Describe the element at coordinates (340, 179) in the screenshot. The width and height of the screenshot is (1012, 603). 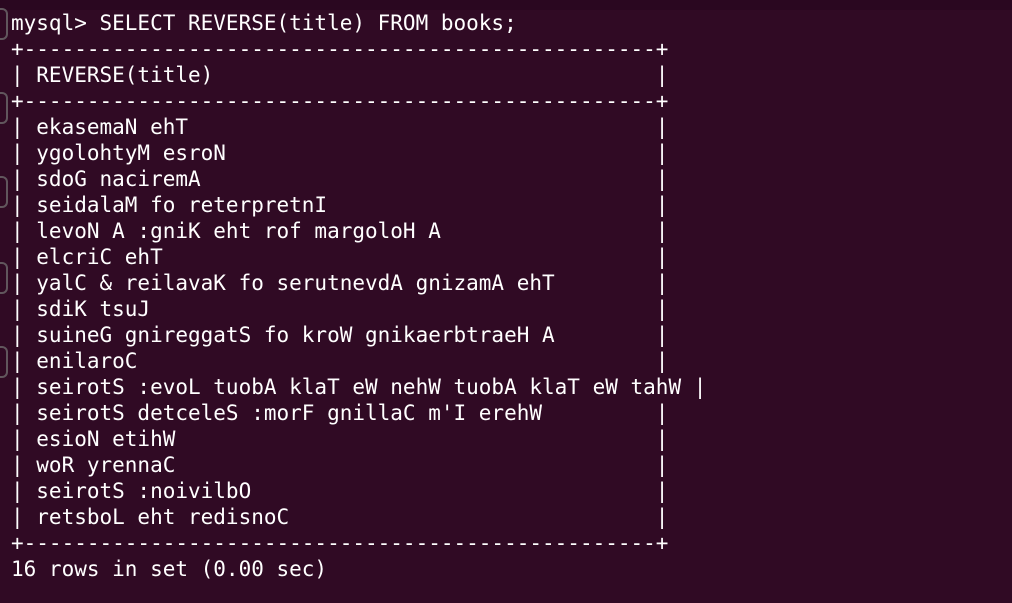
I see `table-row: | sdoG naciremA |` at that location.